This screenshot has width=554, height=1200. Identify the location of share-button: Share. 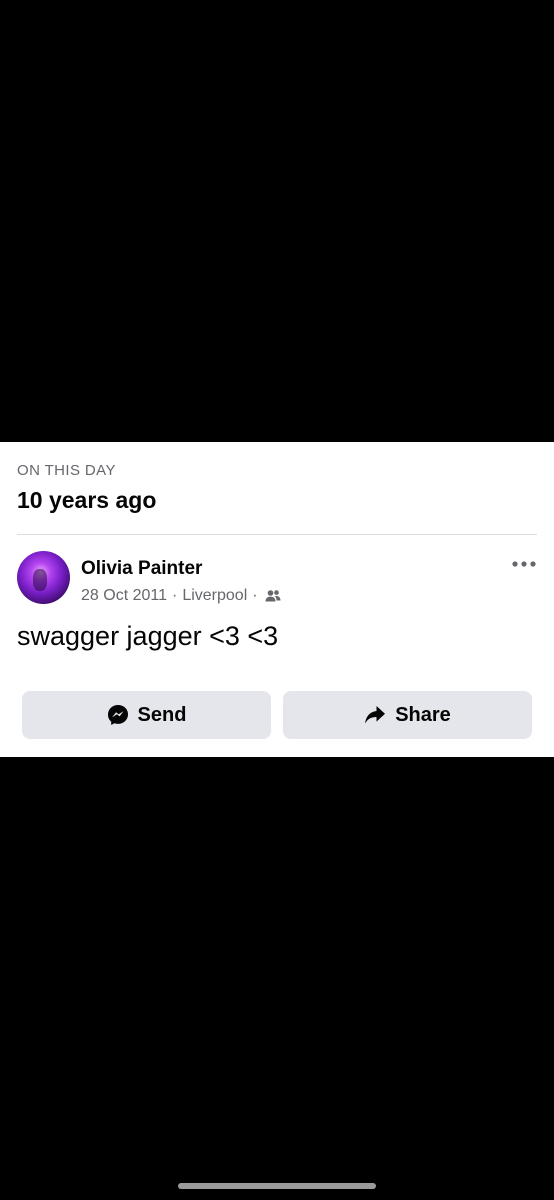
(407, 715).